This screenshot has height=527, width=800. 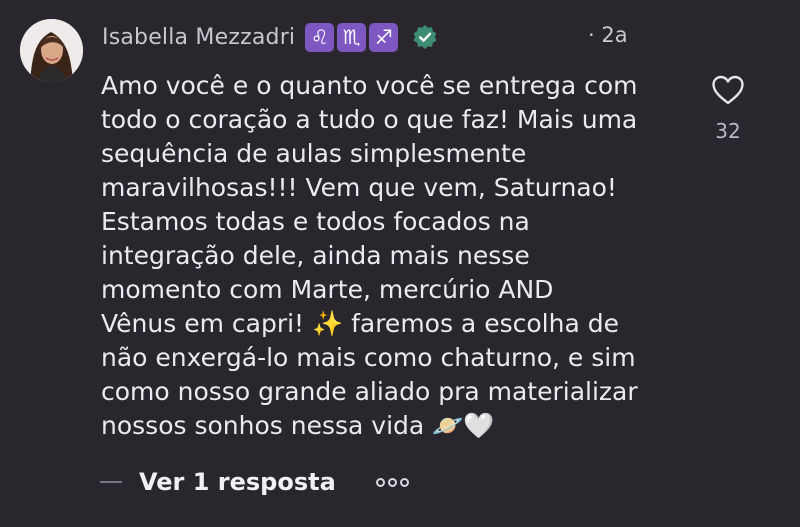 What do you see at coordinates (425, 37) in the screenshot?
I see `verified-check-icon` at bounding box center [425, 37].